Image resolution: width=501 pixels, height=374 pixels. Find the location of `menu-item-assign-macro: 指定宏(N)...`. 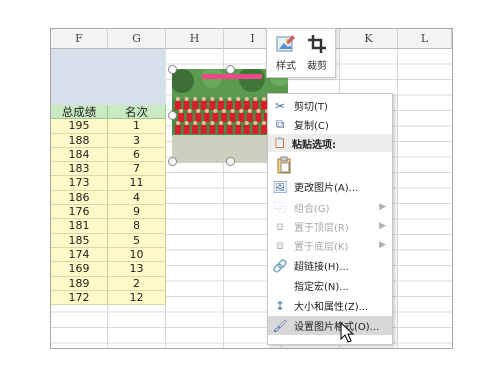

menu-item-assign-macro: 指定宏(N)... is located at coordinates (330, 285).